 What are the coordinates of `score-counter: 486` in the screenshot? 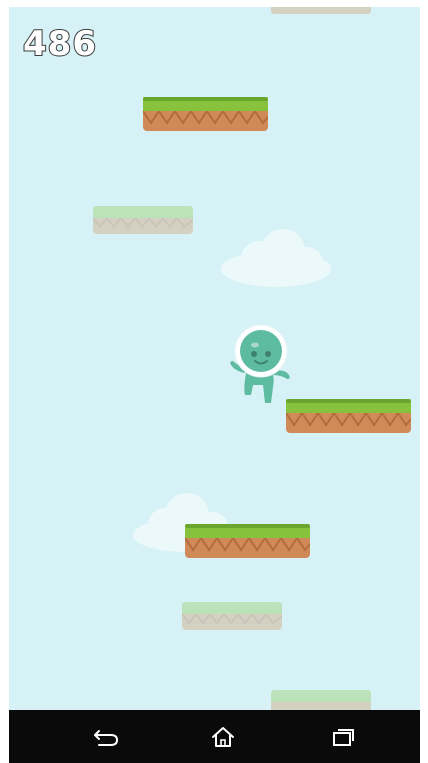 It's located at (59, 44).